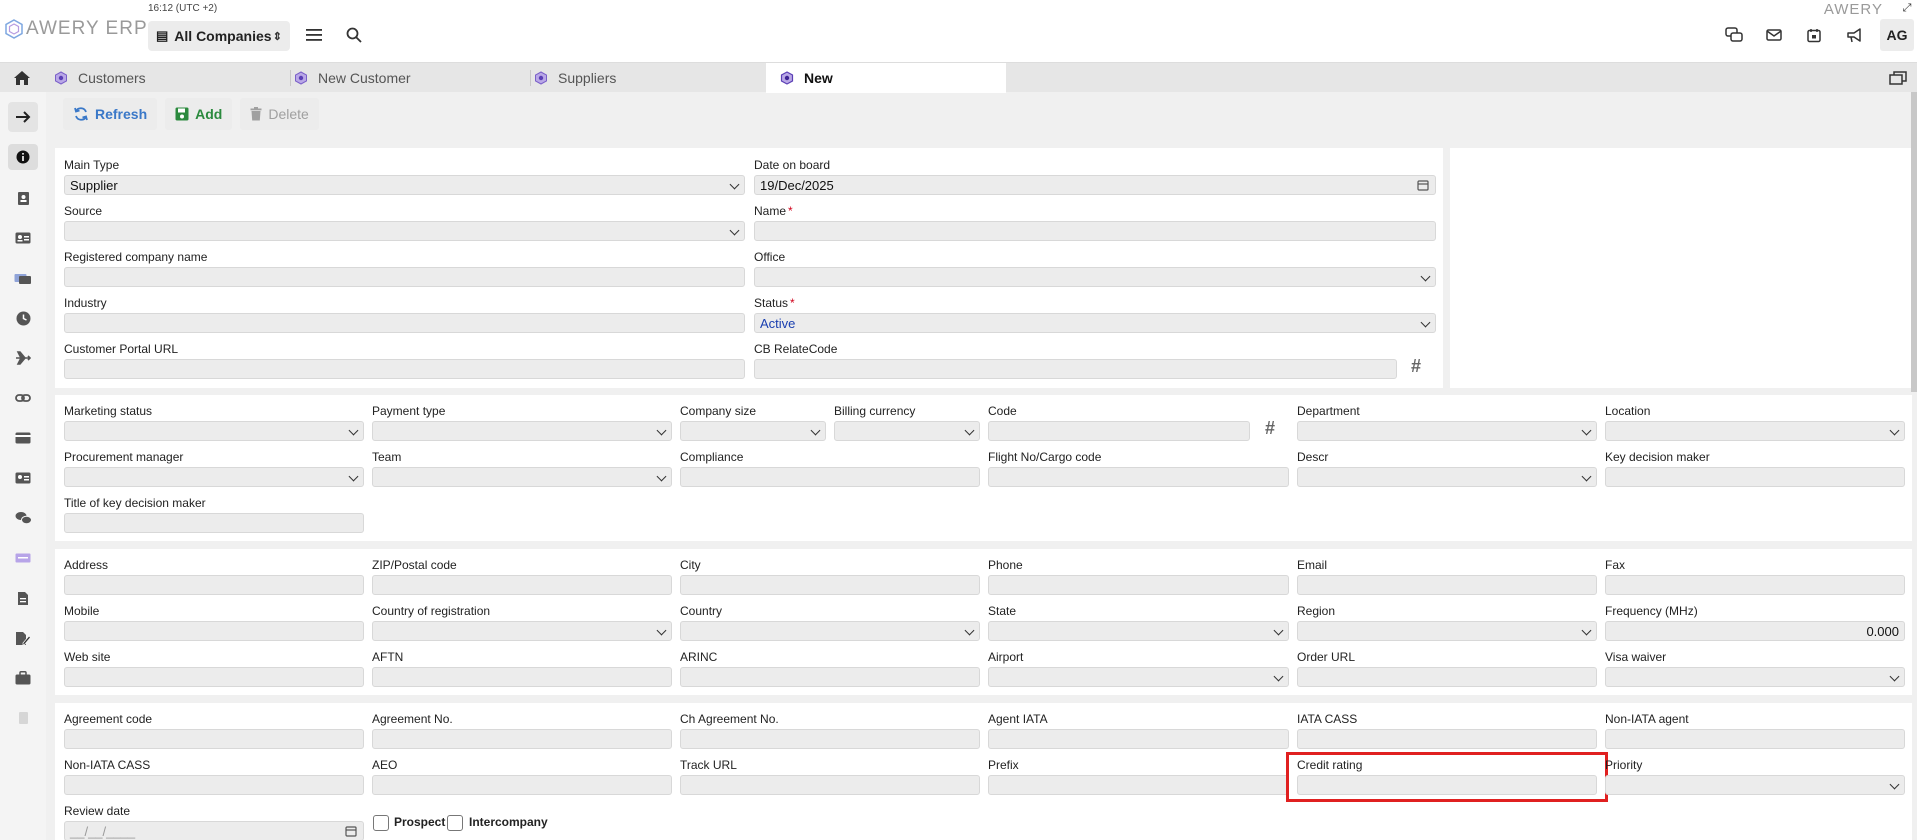 This screenshot has height=840, width=1917. Describe the element at coordinates (1755, 785) in the screenshot. I see `priority-select` at that location.